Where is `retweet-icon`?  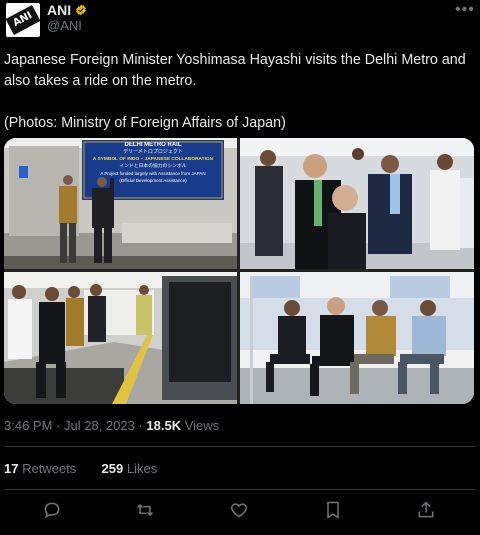 retweet-icon is located at coordinates (145, 510).